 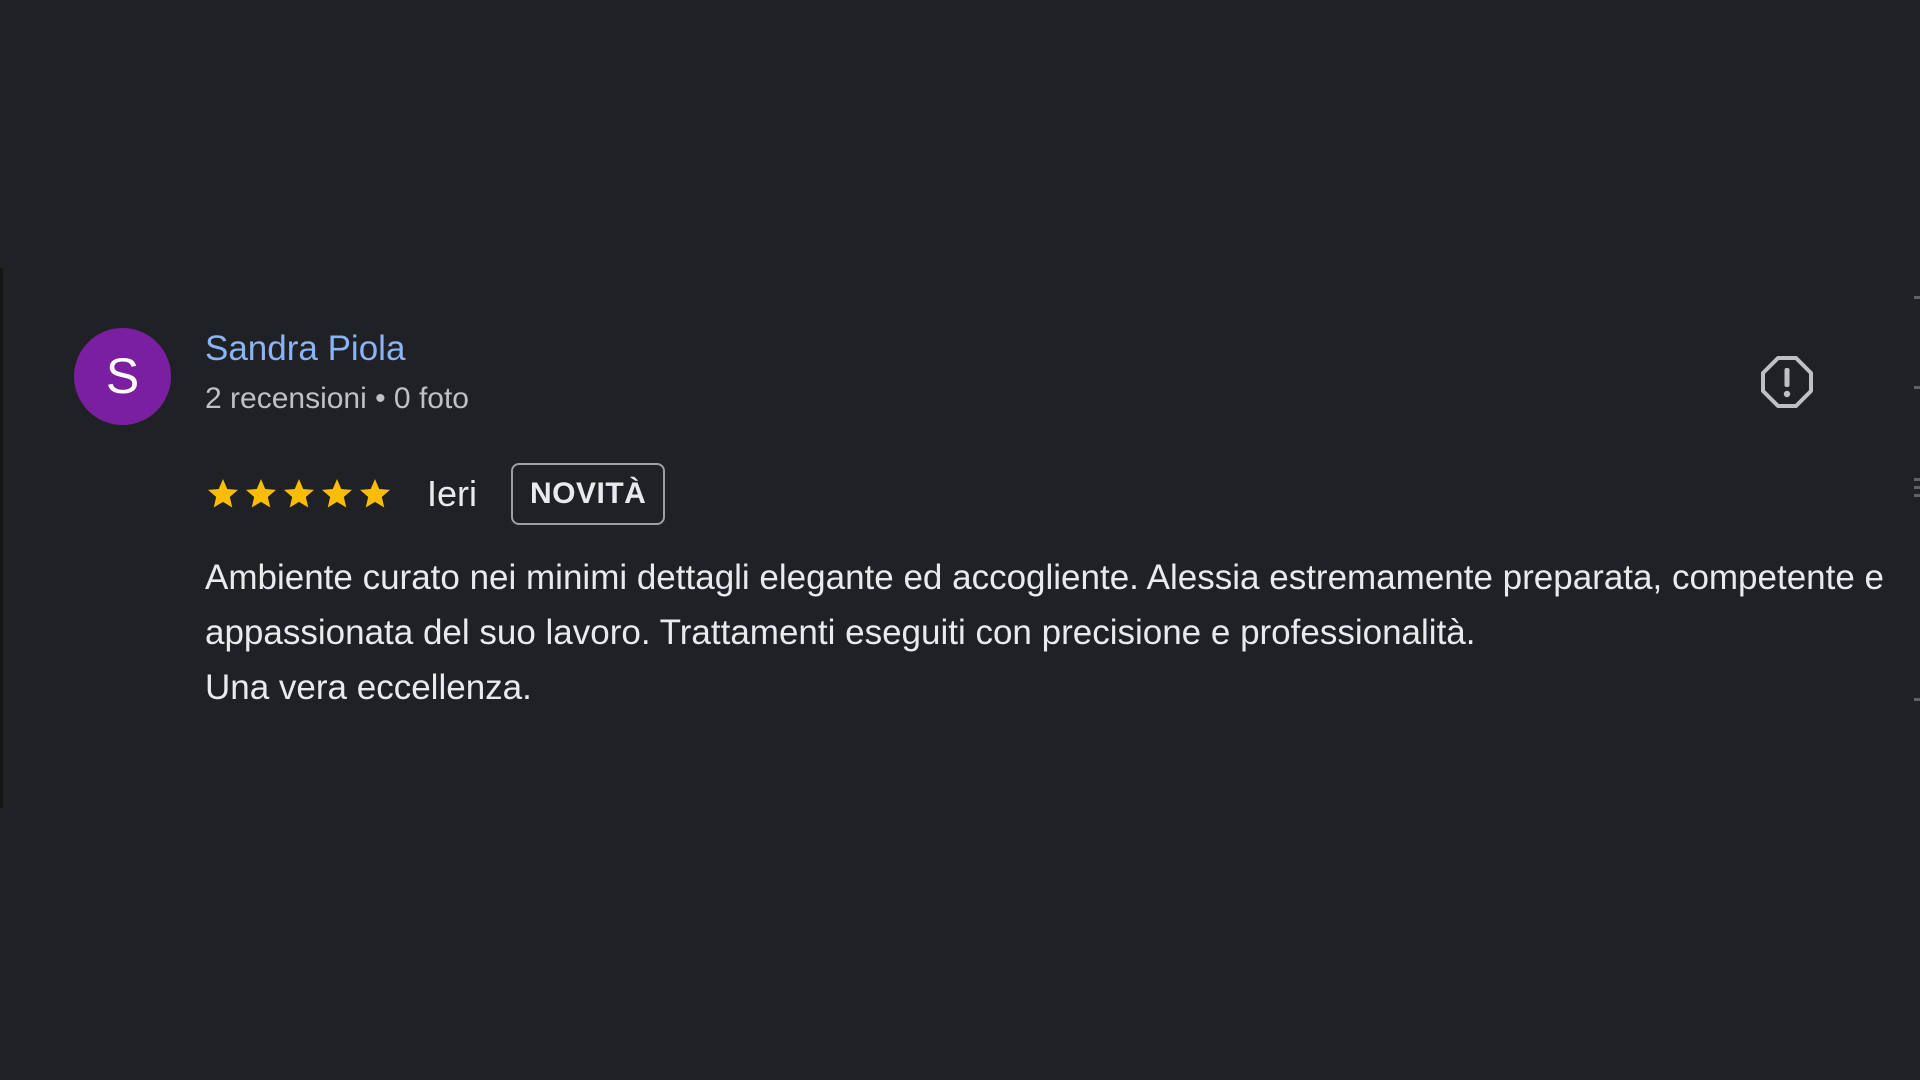 I want to click on avatar: S, so click(x=122, y=376).